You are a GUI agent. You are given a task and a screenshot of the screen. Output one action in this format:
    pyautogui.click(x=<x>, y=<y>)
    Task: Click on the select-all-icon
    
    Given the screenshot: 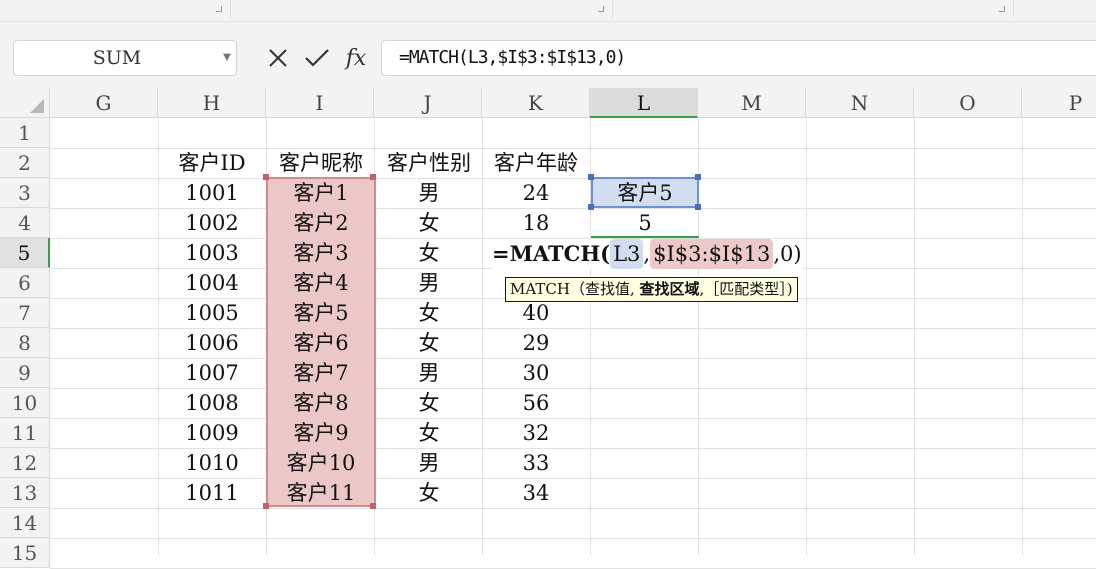 What is the action you would take?
    pyautogui.click(x=37, y=106)
    